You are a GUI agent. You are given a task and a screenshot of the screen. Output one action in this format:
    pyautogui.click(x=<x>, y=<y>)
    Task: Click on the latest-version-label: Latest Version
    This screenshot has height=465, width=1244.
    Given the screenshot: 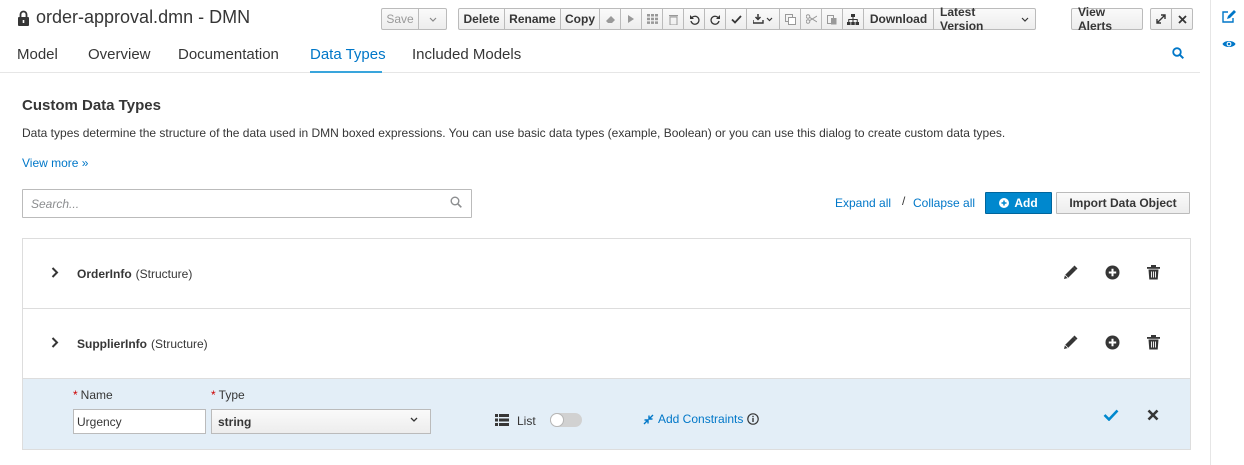 What is the action you would take?
    pyautogui.click(x=962, y=19)
    